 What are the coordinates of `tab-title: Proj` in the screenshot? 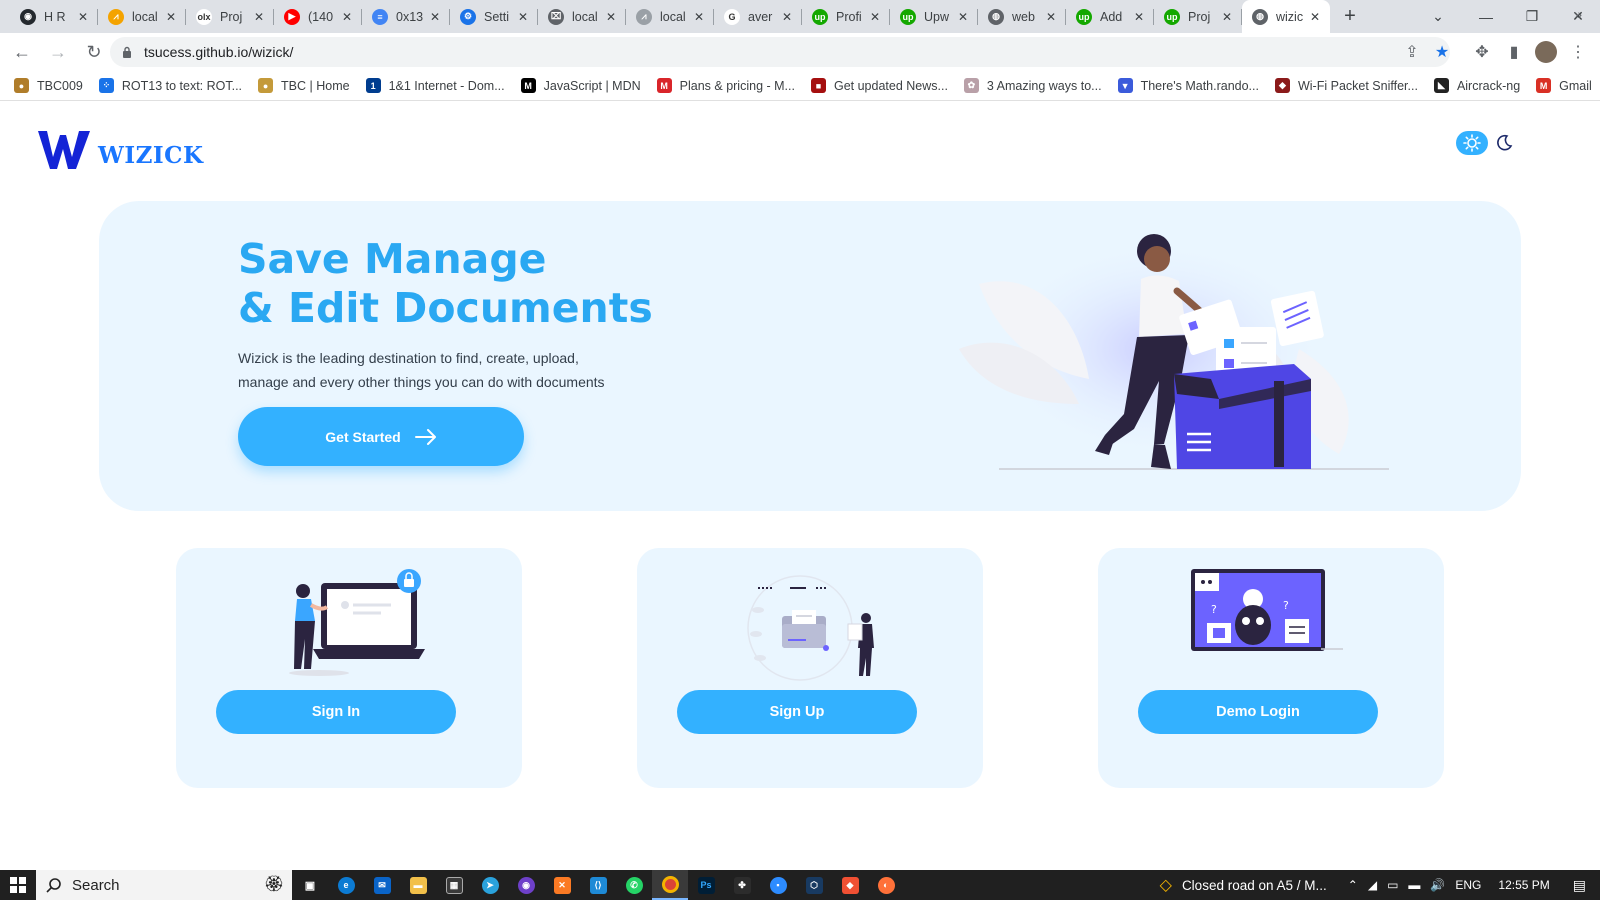 It's located at (231, 16).